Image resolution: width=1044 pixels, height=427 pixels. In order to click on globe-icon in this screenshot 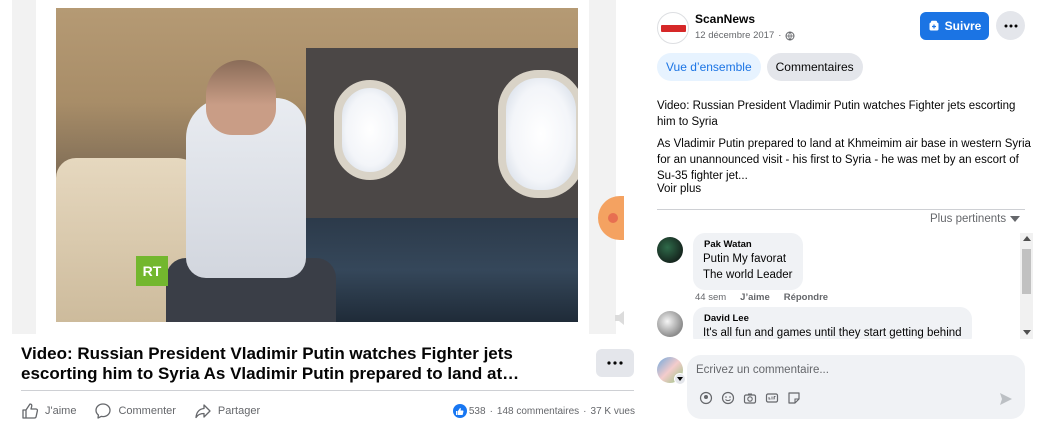, I will do `click(790, 35)`.